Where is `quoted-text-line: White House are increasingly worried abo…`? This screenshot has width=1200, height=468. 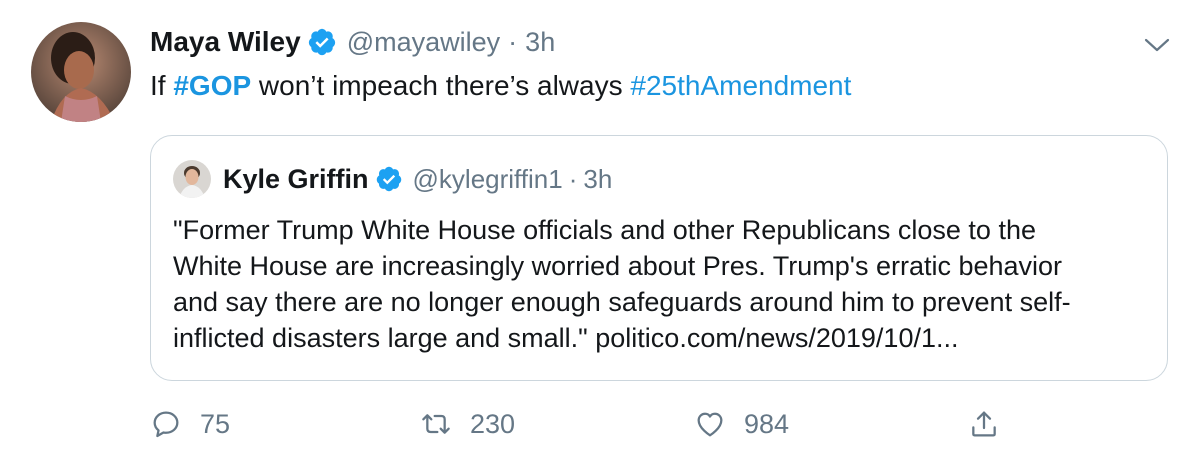 quoted-text-line: White House are increasingly worried abo… is located at coordinates (618, 266).